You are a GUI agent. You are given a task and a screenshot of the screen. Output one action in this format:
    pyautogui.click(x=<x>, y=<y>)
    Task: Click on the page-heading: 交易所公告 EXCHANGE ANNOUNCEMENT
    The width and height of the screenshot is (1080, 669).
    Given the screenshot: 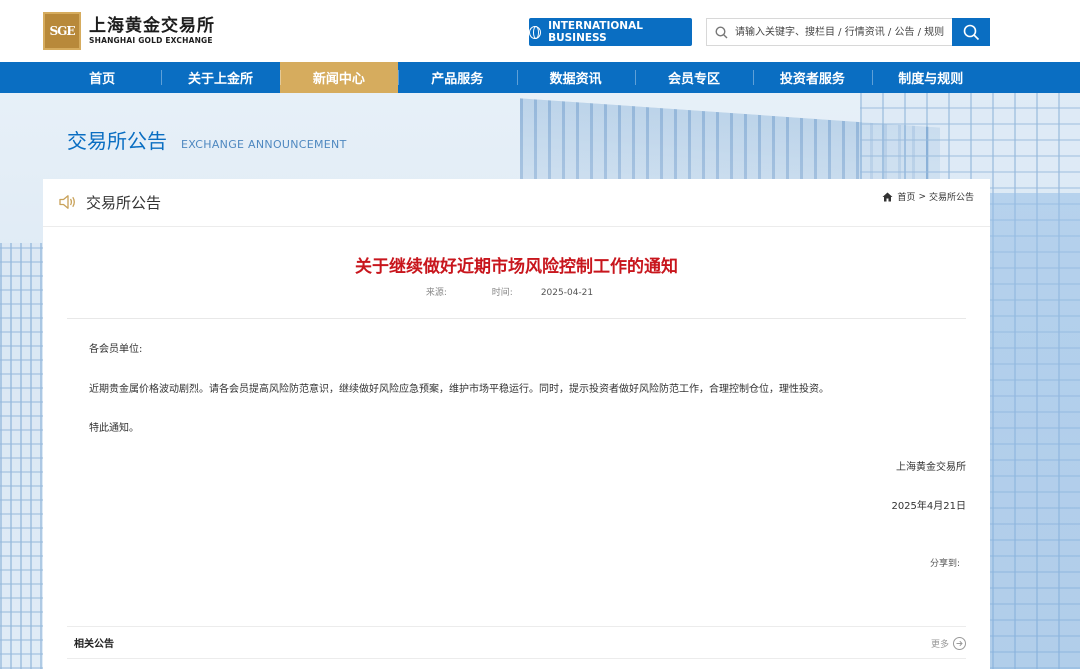 What is the action you would take?
    pyautogui.click(x=207, y=139)
    